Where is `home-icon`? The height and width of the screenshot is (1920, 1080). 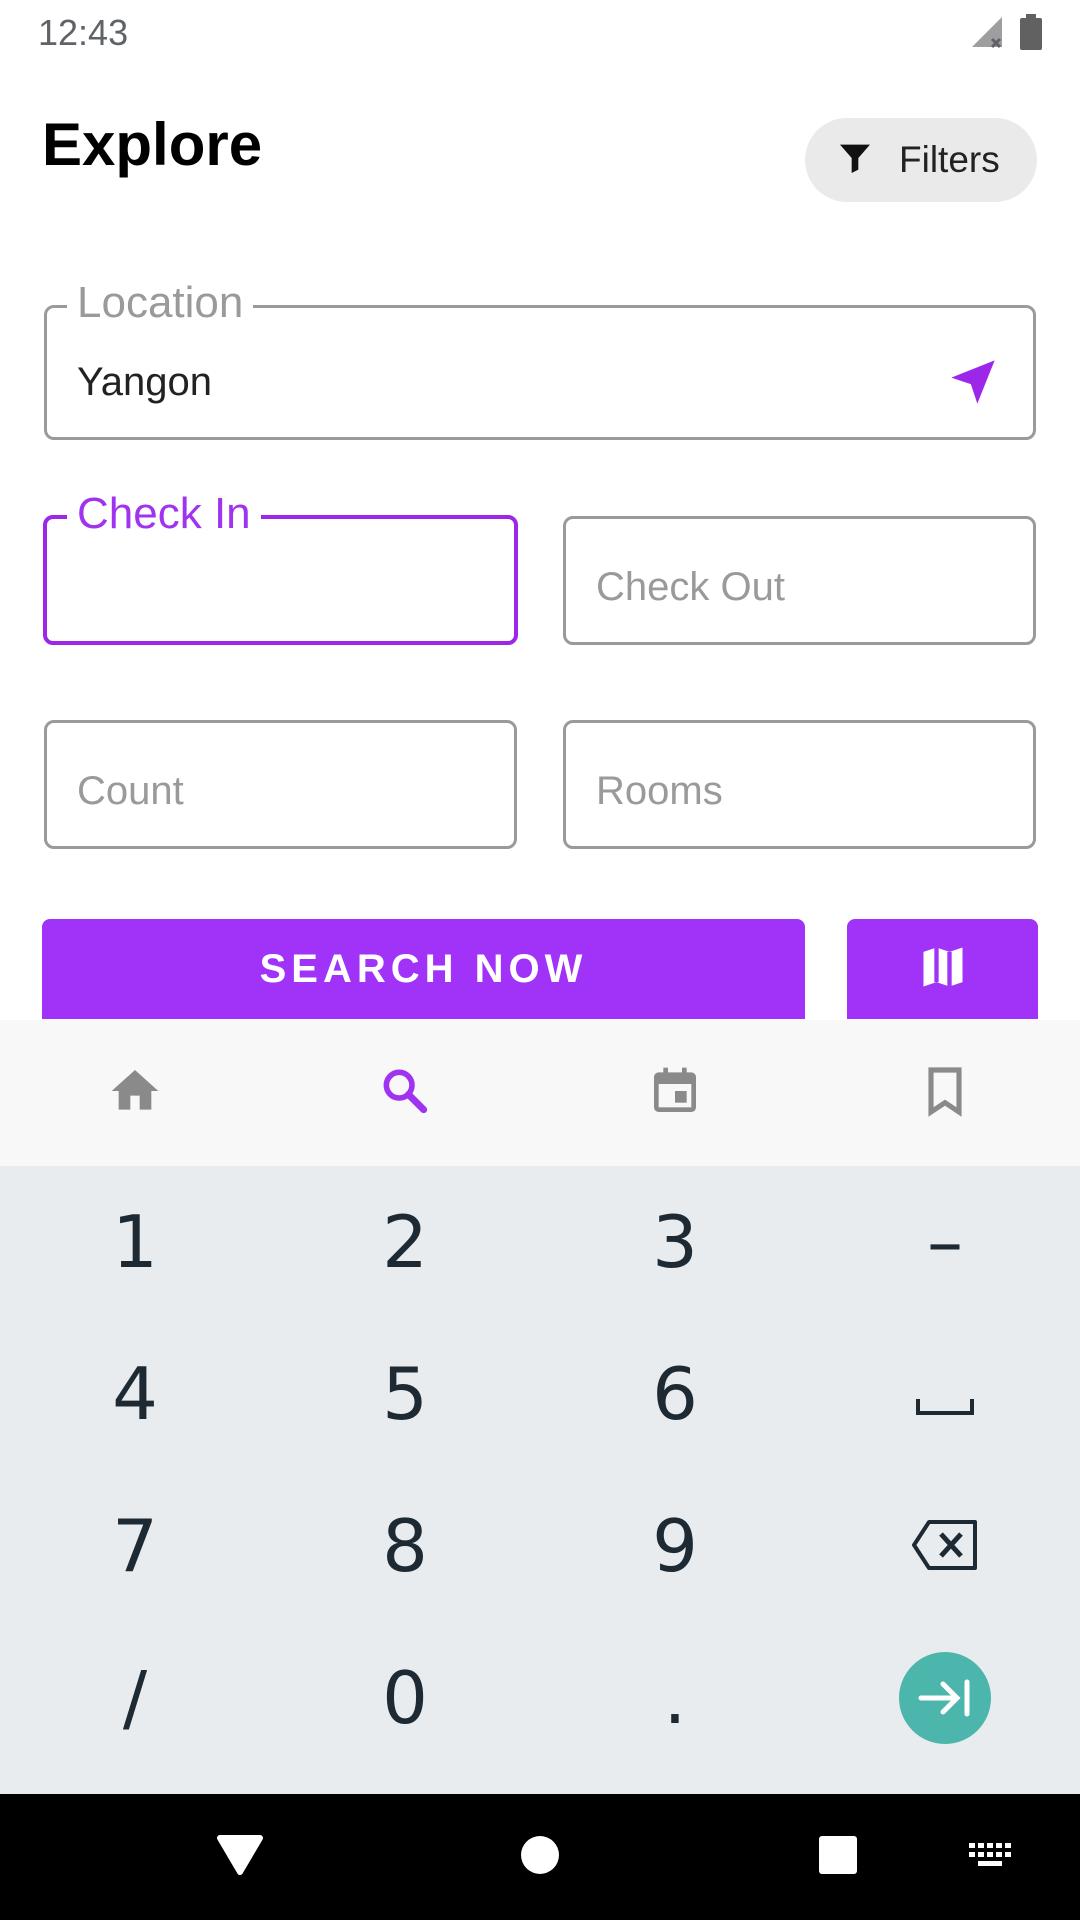 home-icon is located at coordinates (135, 1093).